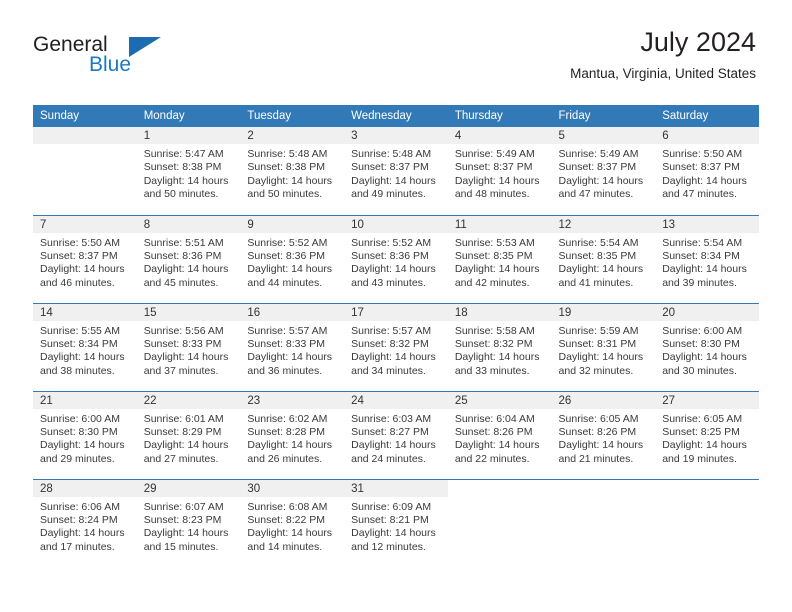 This screenshot has width=792, height=612. Describe the element at coordinates (188, 488) in the screenshot. I see `day-number: 29` at that location.